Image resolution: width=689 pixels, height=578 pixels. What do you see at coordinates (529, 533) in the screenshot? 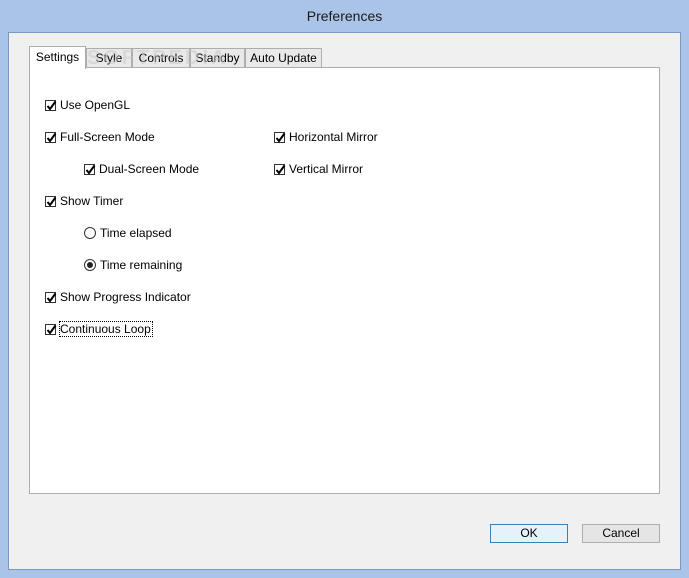
I see `ok-button: OK` at bounding box center [529, 533].